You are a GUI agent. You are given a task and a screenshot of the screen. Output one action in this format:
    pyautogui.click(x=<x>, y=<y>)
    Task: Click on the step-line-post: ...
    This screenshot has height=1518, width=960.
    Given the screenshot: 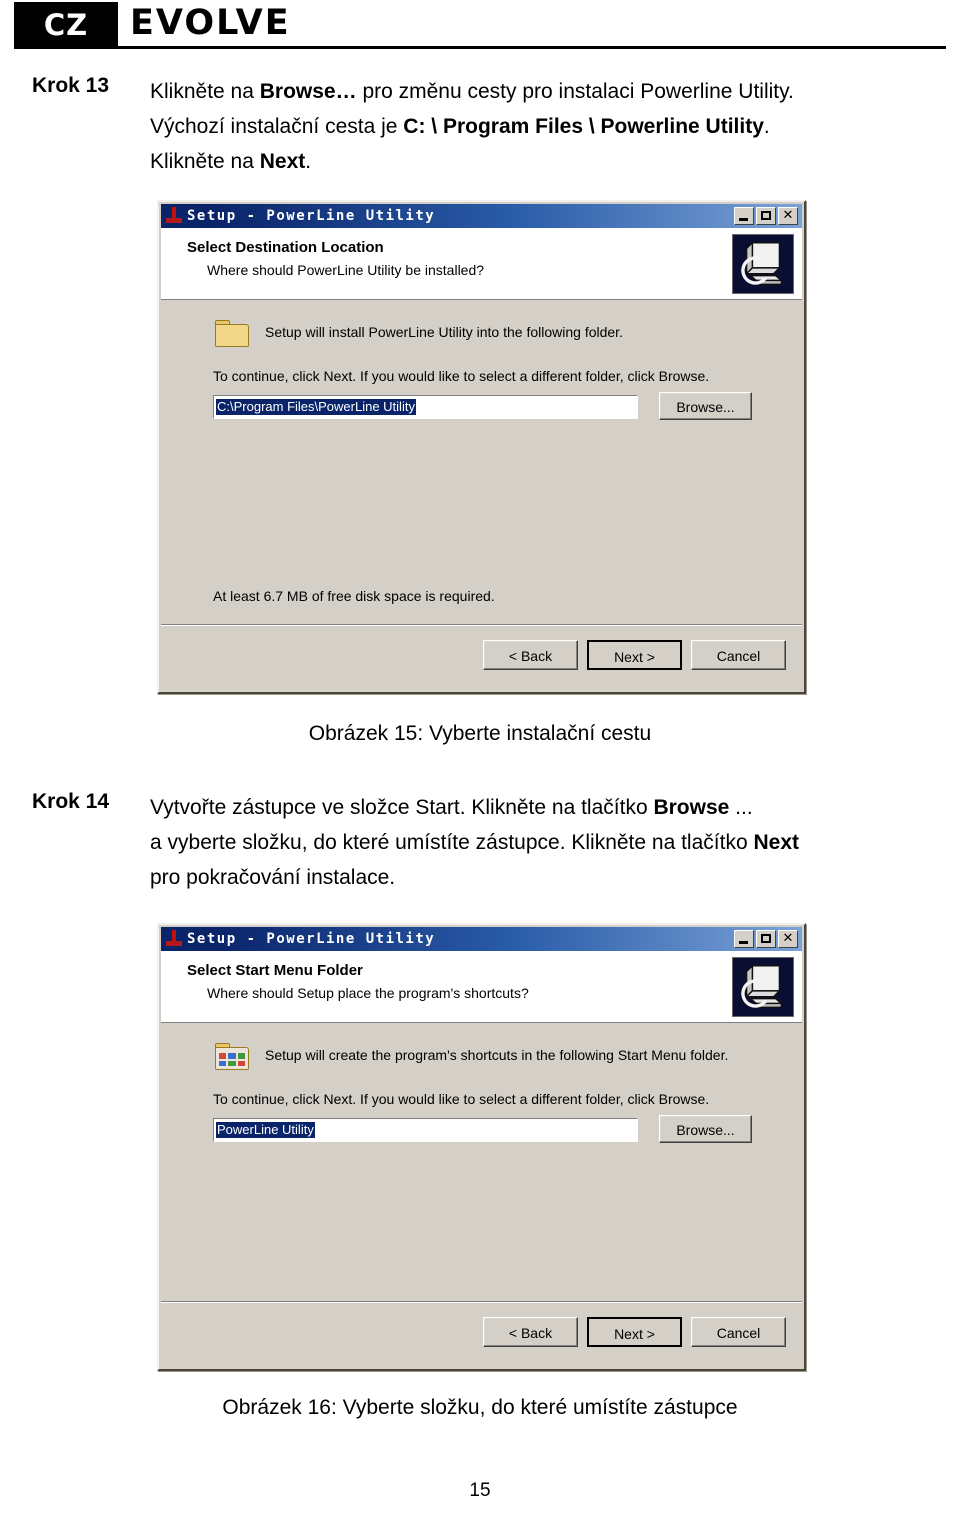 What is the action you would take?
    pyautogui.click(x=741, y=807)
    